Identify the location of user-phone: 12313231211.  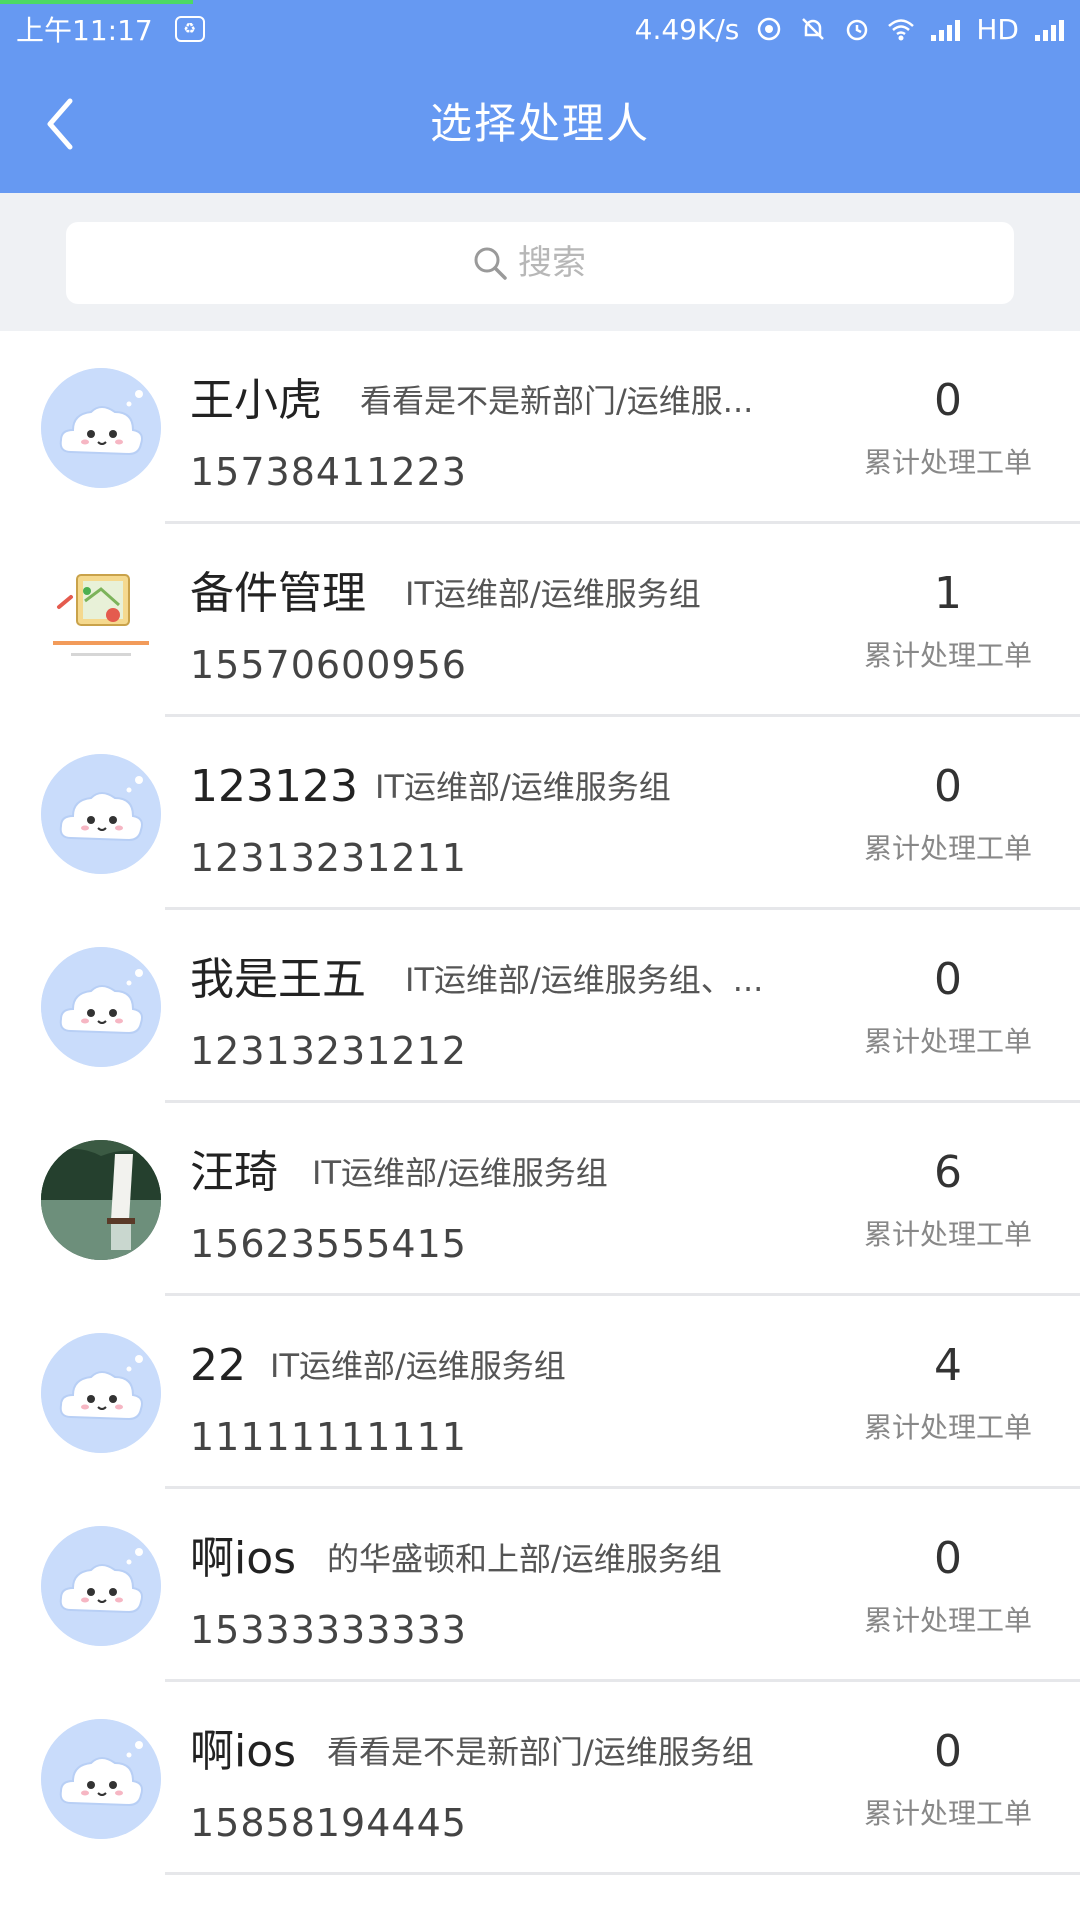
(328, 858).